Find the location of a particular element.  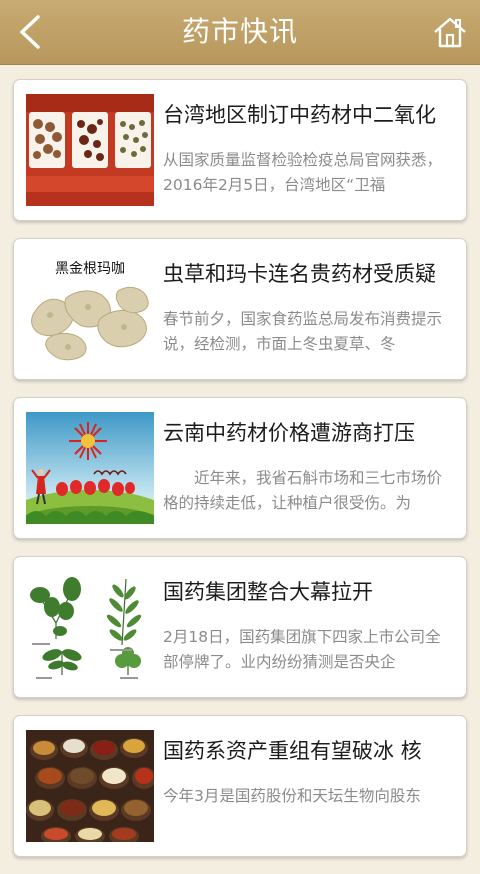

news-description: 从国家质量监督检验检疫总局官网获悉，2016年2月5日，台湾地区“卫福 is located at coordinates (303, 172).